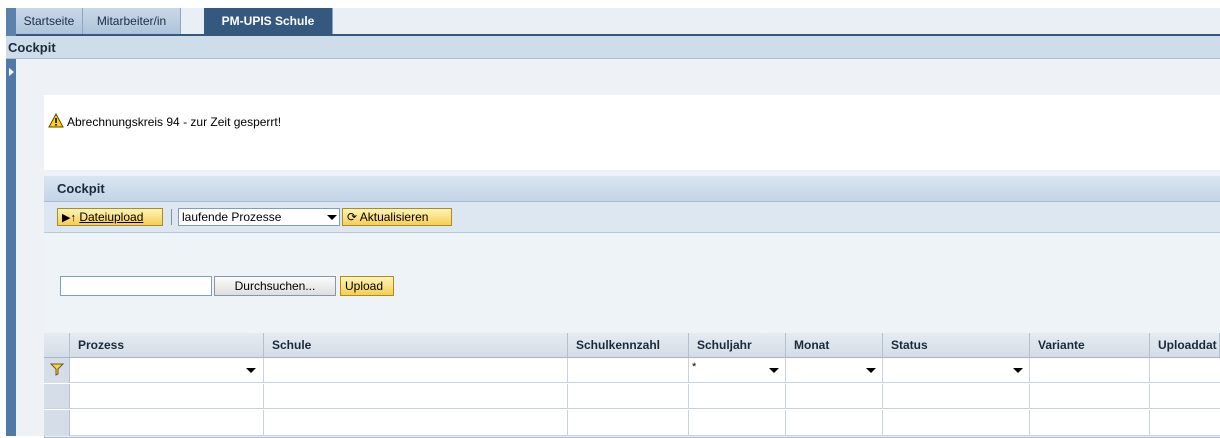 The height and width of the screenshot is (438, 1220). I want to click on file-path-input, so click(136, 286).